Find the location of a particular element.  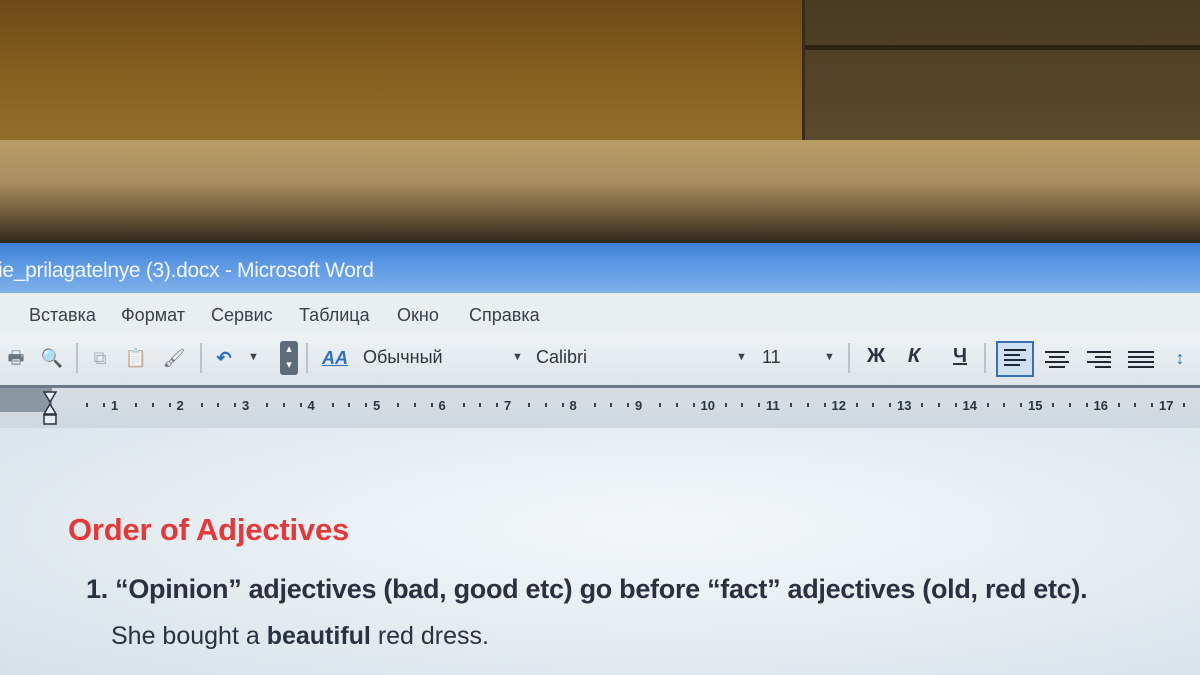

document-heading: Order of Adjectives is located at coordinates (209, 529).